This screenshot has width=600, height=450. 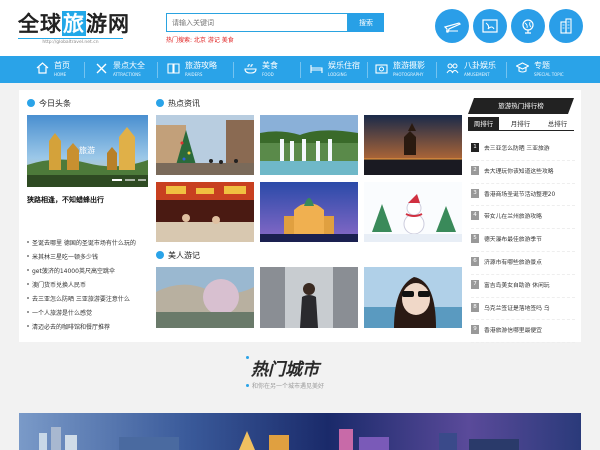 I want to click on tab-weekly: 周排行, so click(x=483, y=124).